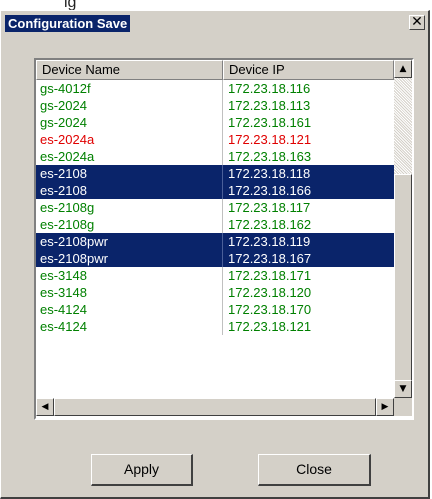  I want to click on column-header-device-name: Device Name, so click(129, 70).